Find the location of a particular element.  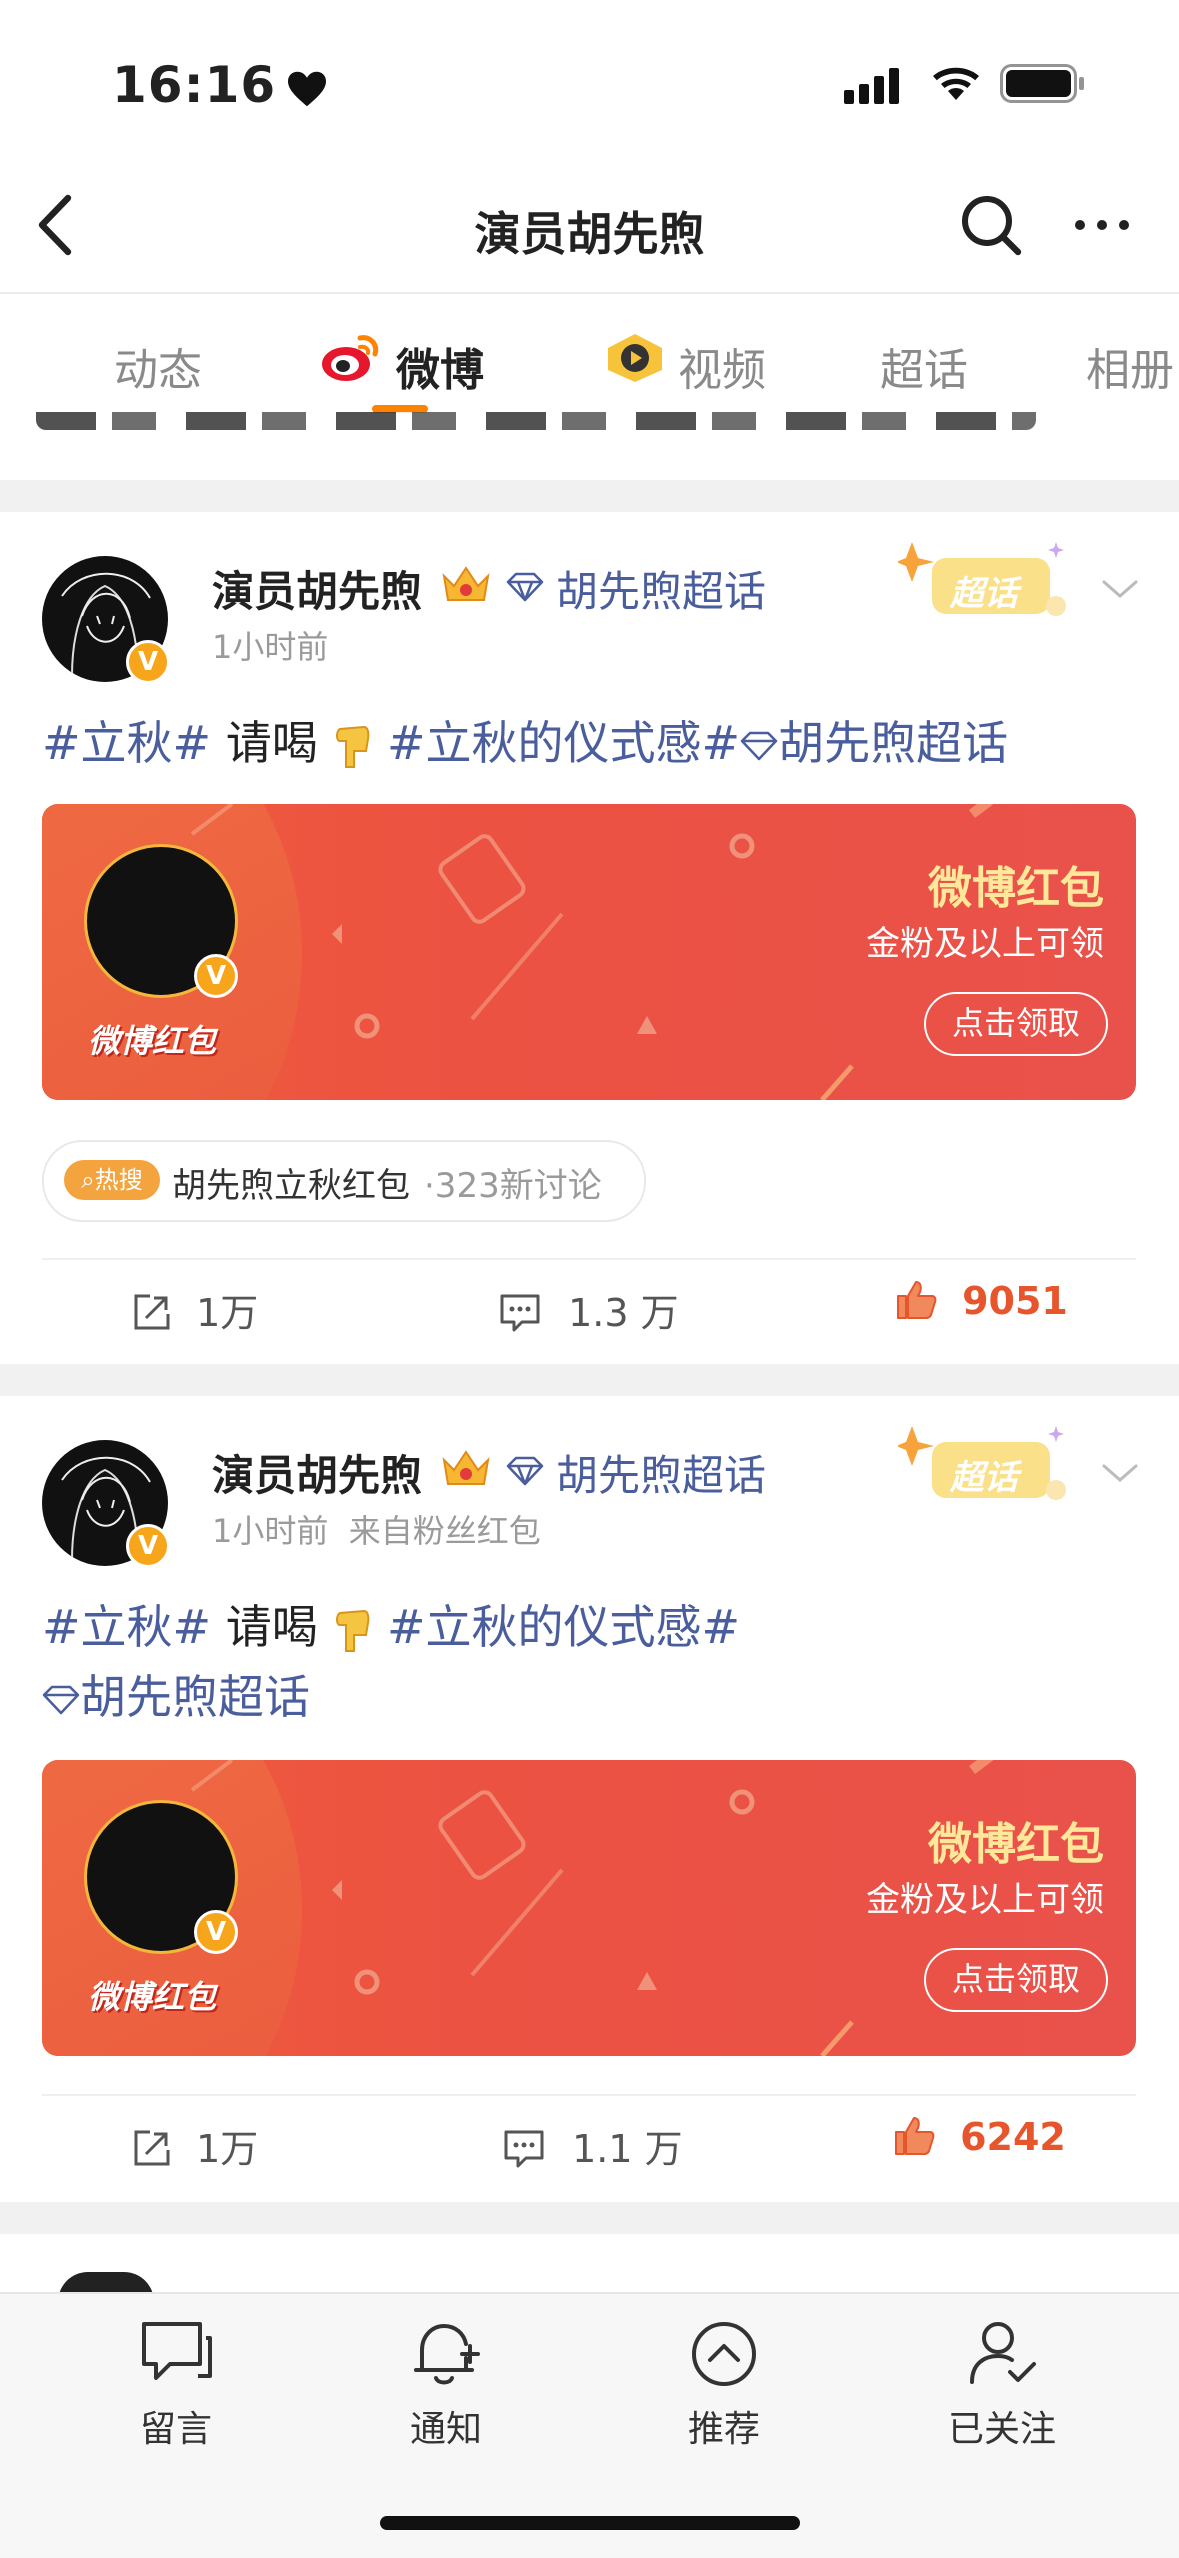

tab-label: 通知 is located at coordinates (445, 2429).